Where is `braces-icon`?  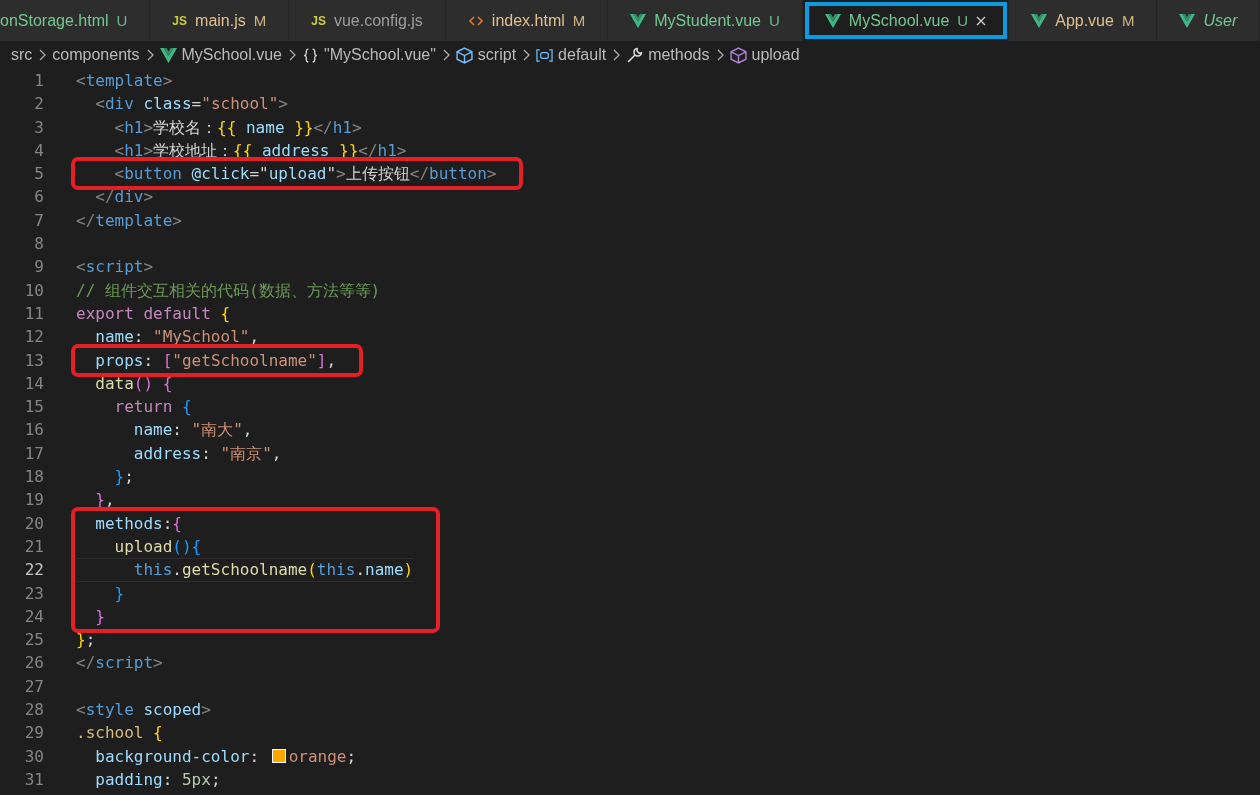
braces-icon is located at coordinates (310, 55).